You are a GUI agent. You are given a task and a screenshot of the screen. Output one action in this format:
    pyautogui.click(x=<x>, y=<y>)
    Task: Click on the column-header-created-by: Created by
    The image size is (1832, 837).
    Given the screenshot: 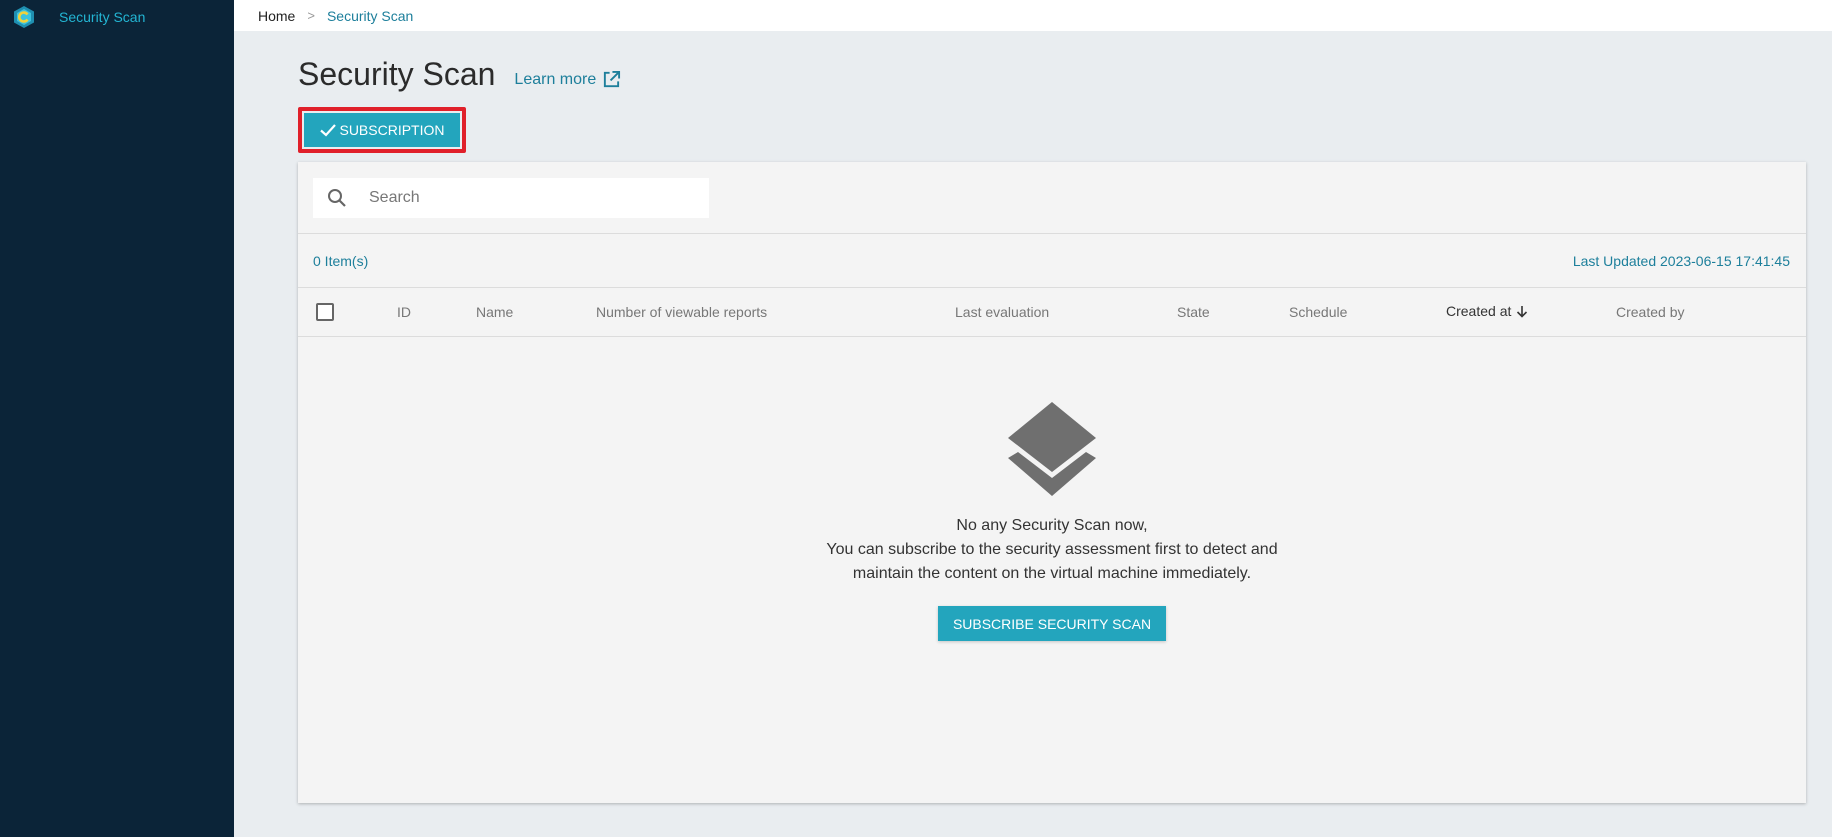 What is the action you would take?
    pyautogui.click(x=1650, y=312)
    